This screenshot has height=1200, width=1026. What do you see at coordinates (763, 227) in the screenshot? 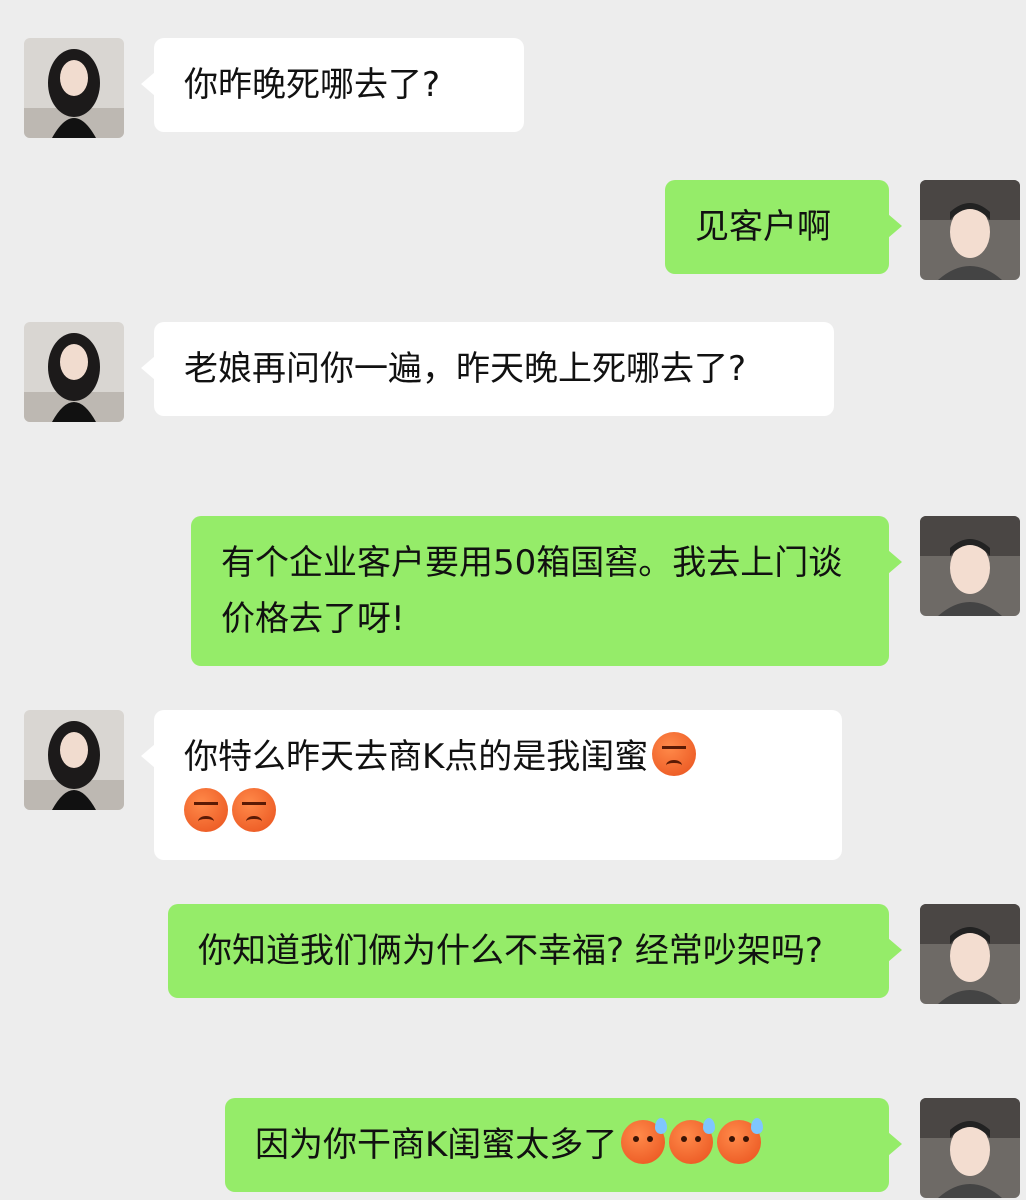
I see `message-text: 见客户啊` at bounding box center [763, 227].